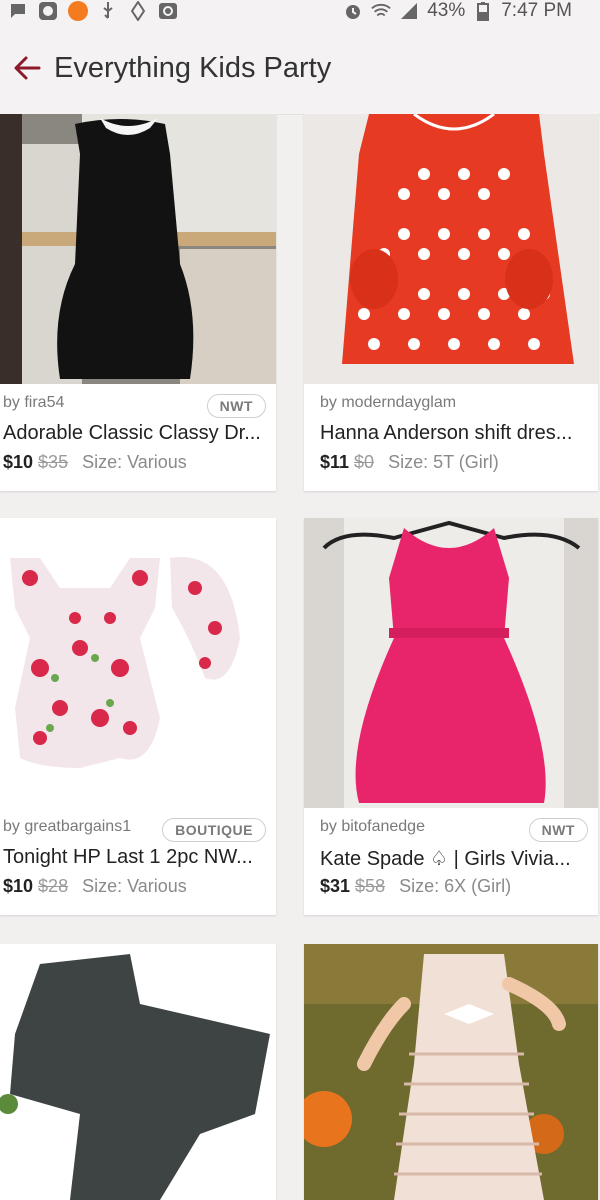 This screenshot has height=1200, width=600. I want to click on seller-name: by bitofanedge, so click(372, 827).